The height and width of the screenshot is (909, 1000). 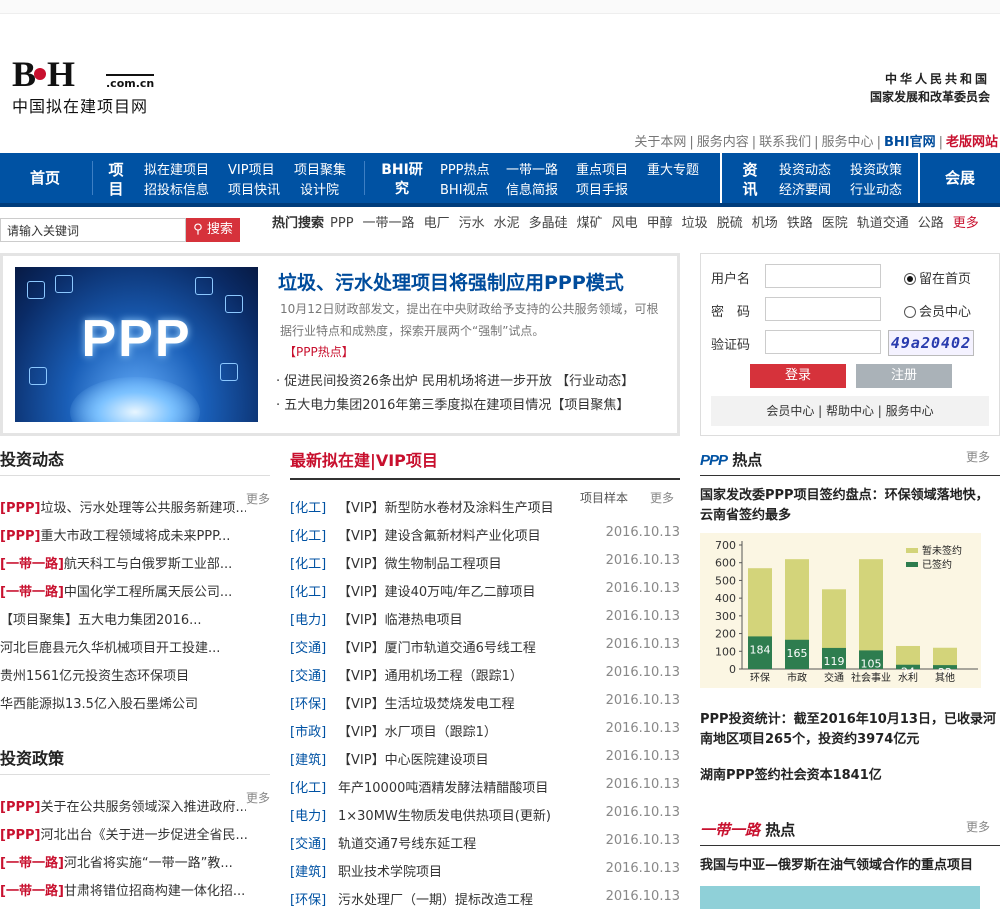 What do you see at coordinates (485, 674) in the screenshot?
I see `table-row: [交通] 【VIP】通用机场工程（跟踪1） 2016.10.13` at bounding box center [485, 674].